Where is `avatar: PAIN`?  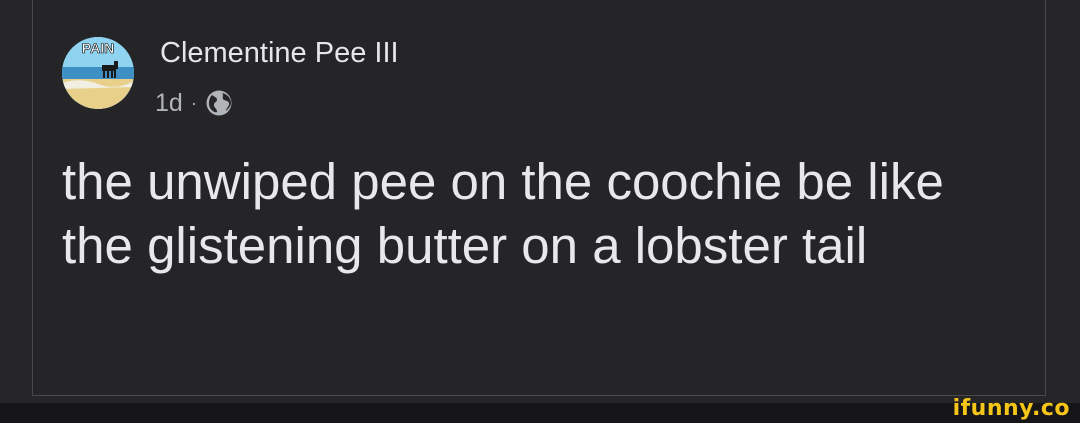
avatar: PAIN is located at coordinates (98, 73).